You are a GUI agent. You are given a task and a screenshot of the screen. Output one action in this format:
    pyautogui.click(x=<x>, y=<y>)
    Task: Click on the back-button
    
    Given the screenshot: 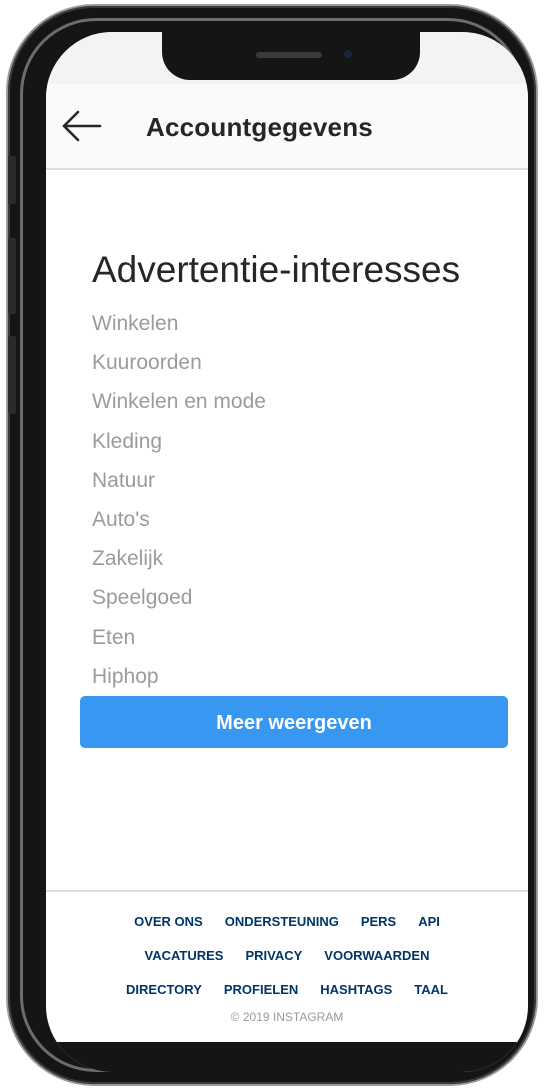 What is the action you would take?
    pyautogui.click(x=82, y=126)
    